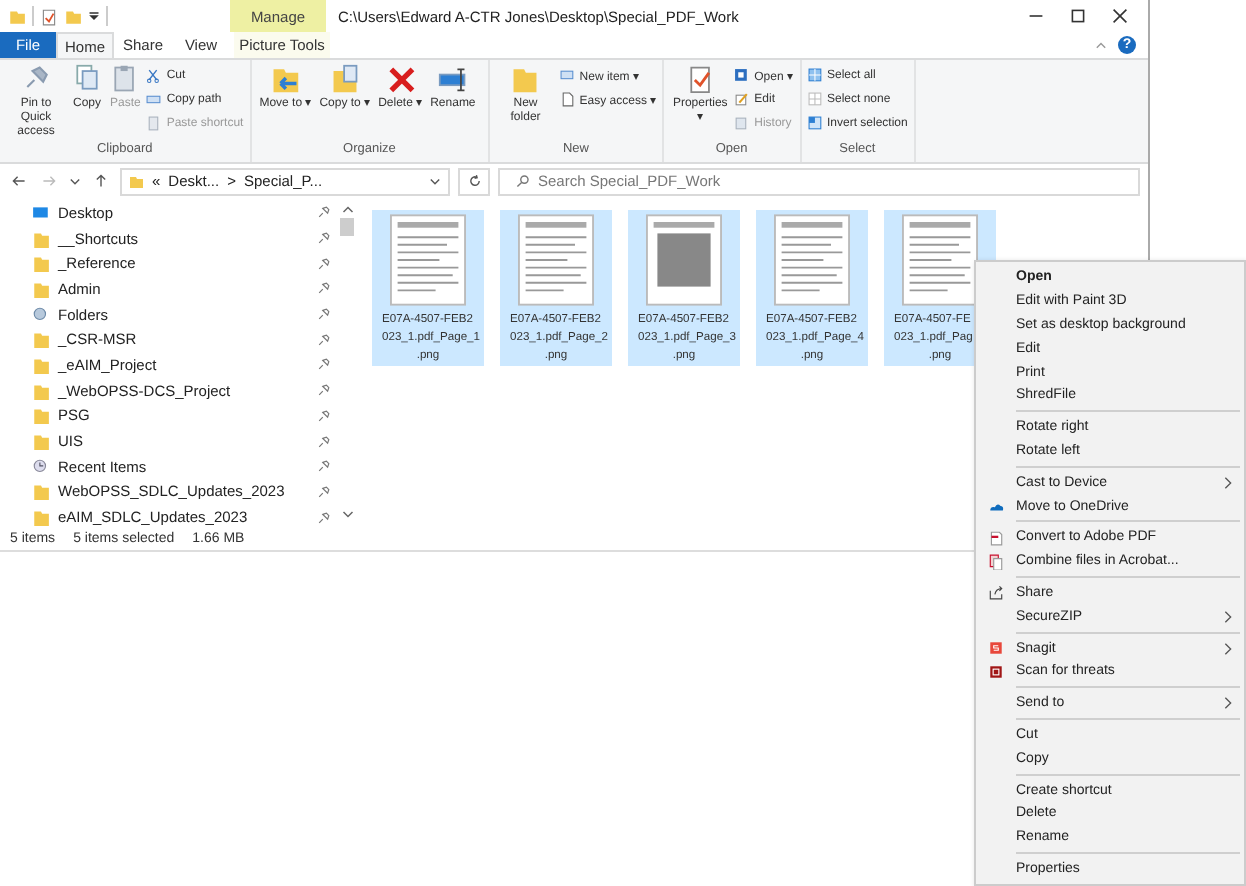  Describe the element at coordinates (815, 75) in the screenshot. I see `select-all-icon` at that location.